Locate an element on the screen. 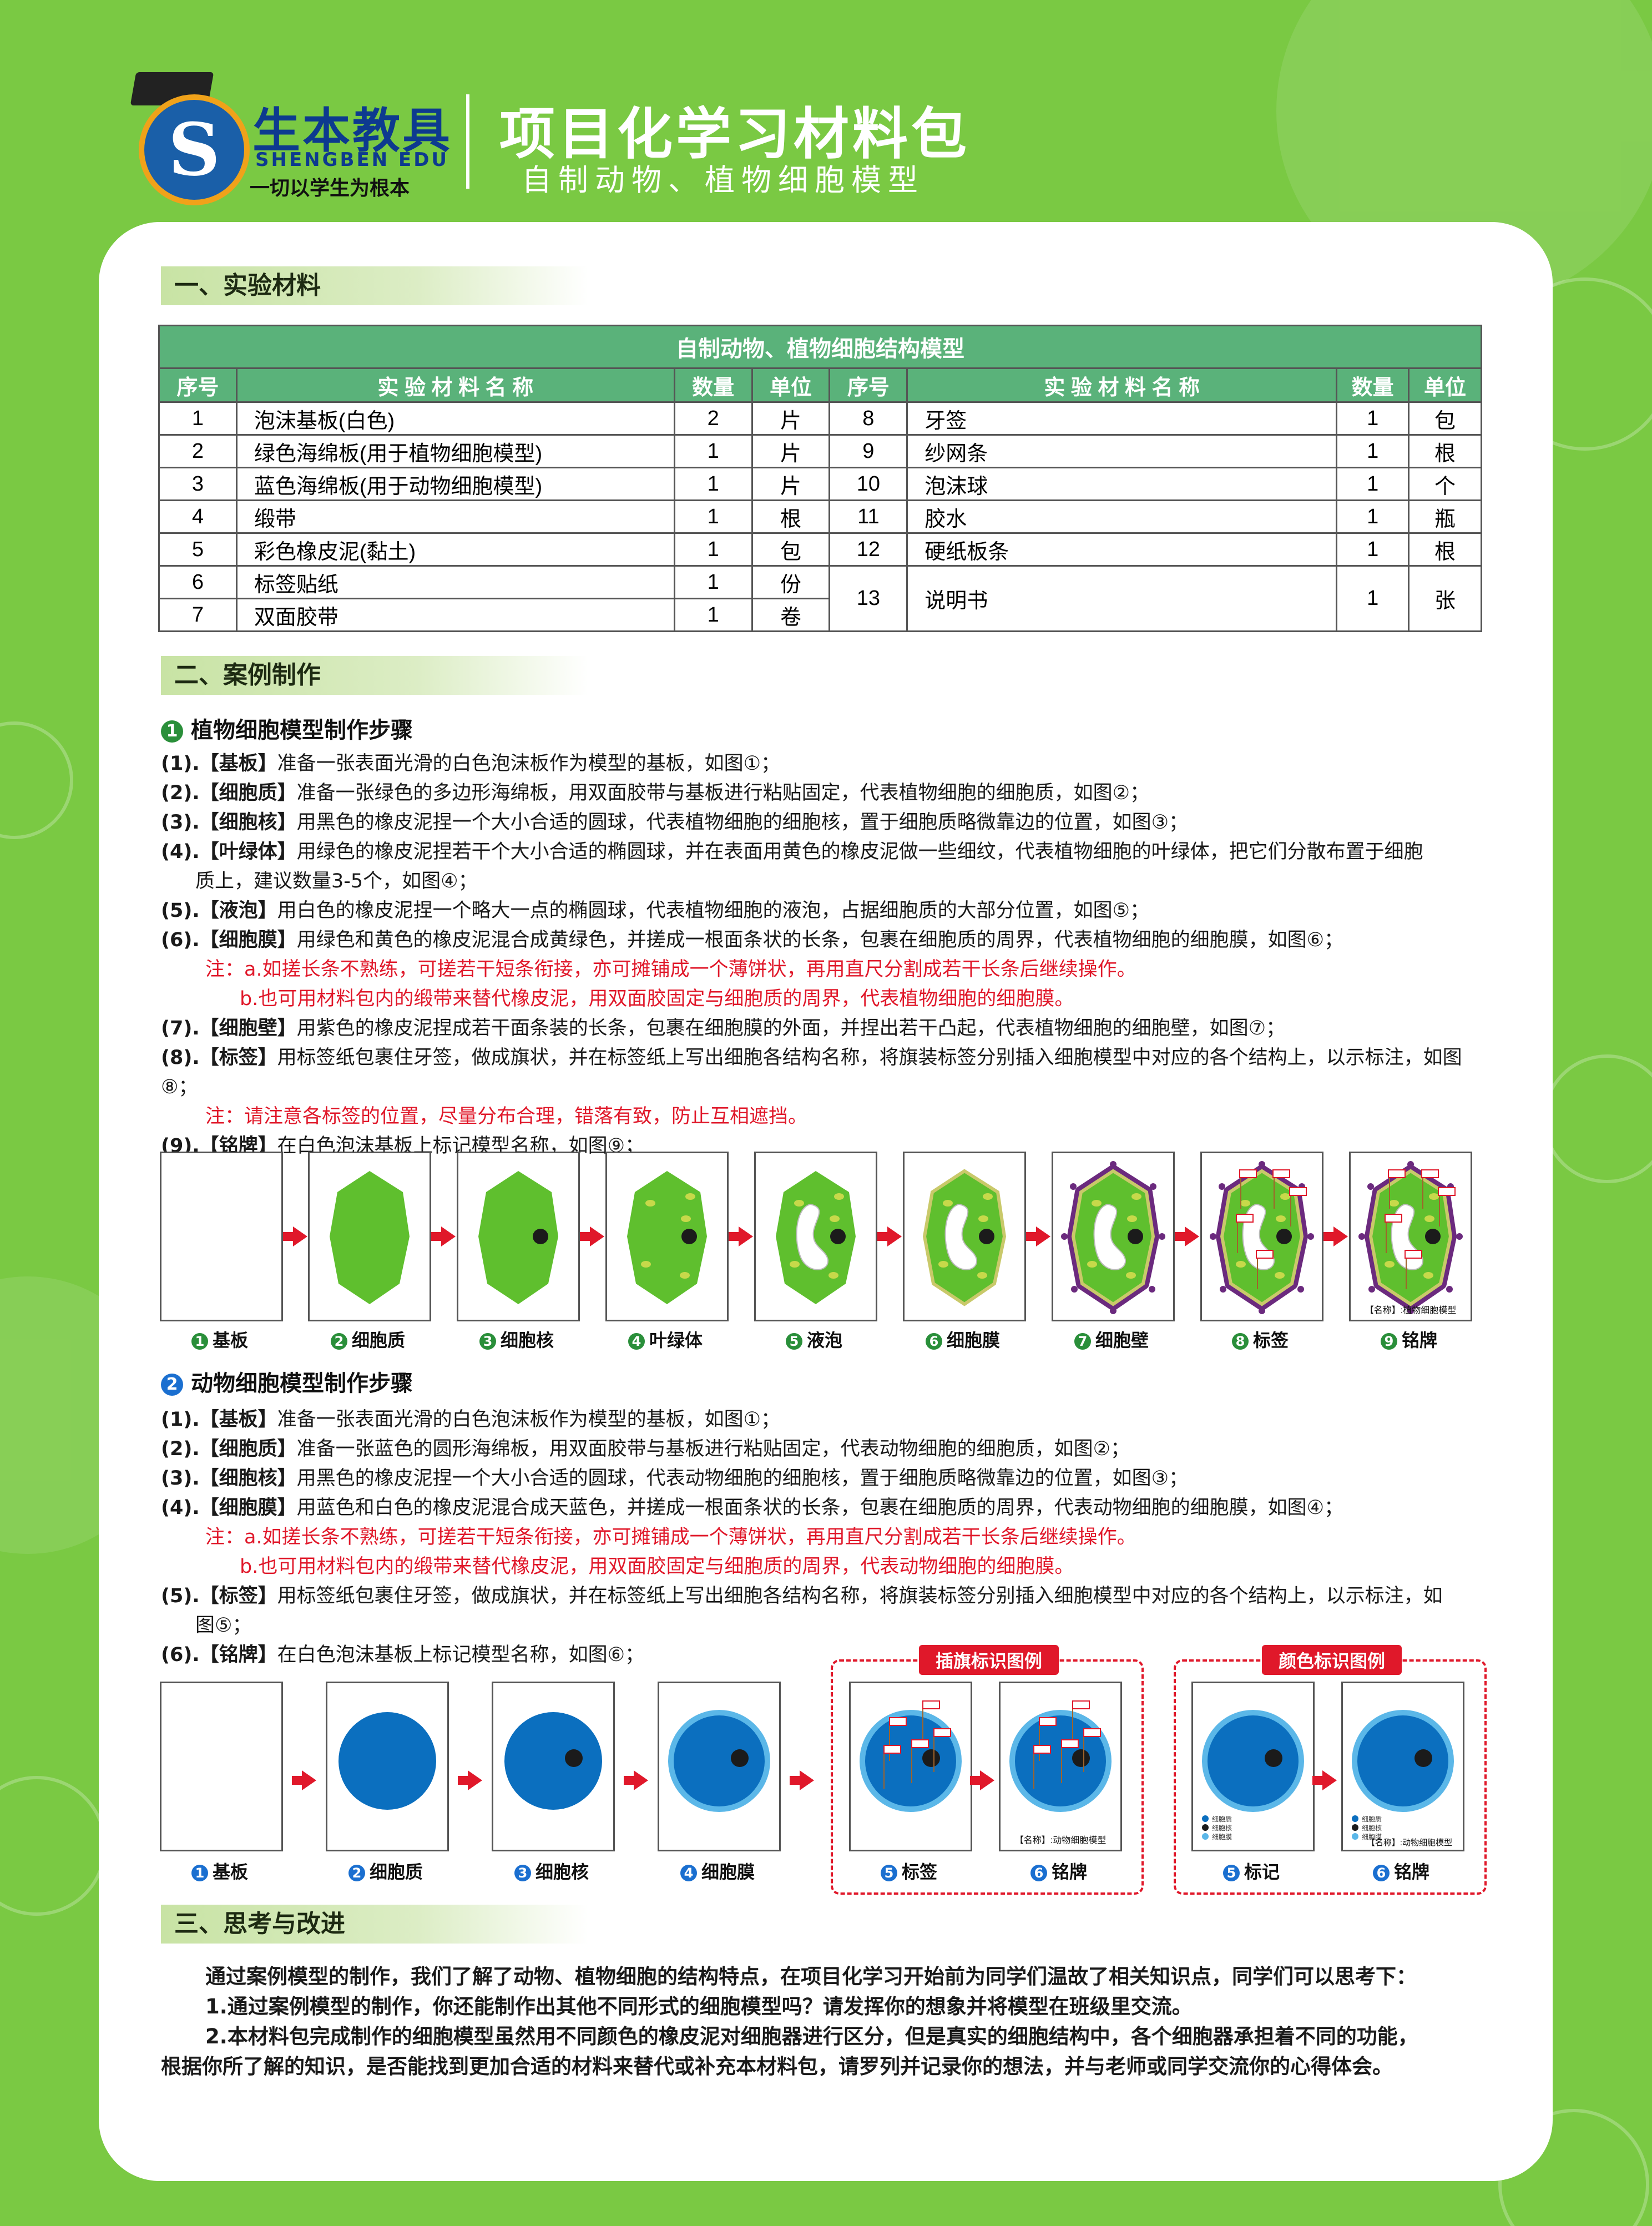 The height and width of the screenshot is (2226, 1652). diagram-caption: 3 细胞核 is located at coordinates (517, 1339).